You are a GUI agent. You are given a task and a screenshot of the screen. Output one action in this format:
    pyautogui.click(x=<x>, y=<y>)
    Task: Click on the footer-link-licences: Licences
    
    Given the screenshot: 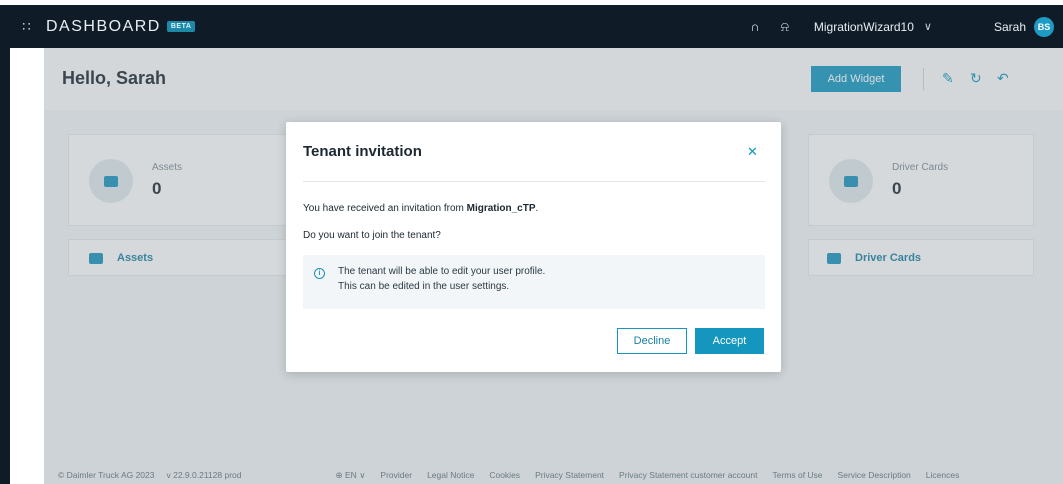 What is the action you would take?
    pyautogui.click(x=943, y=475)
    